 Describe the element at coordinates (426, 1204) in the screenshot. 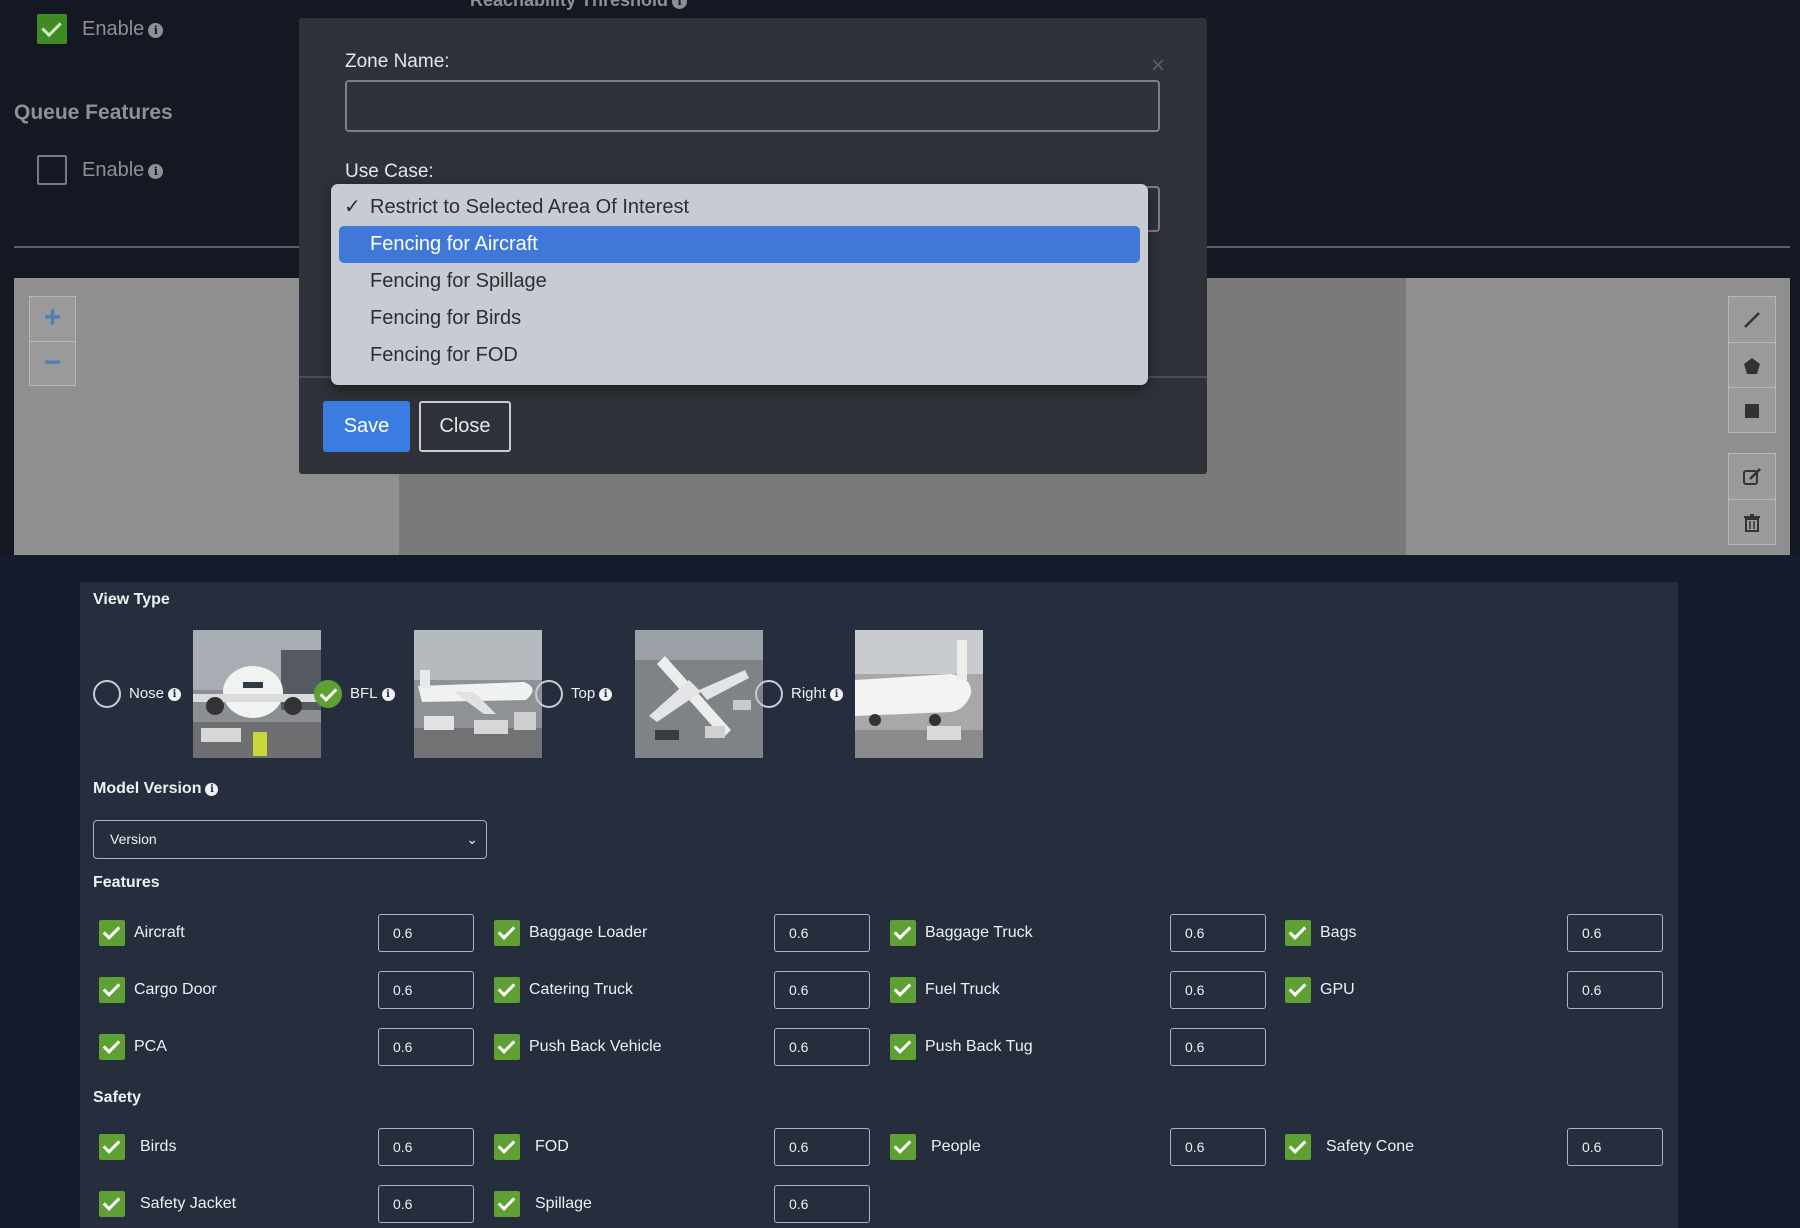

I see `safety-safety-jacket-threshold: 0.6` at that location.